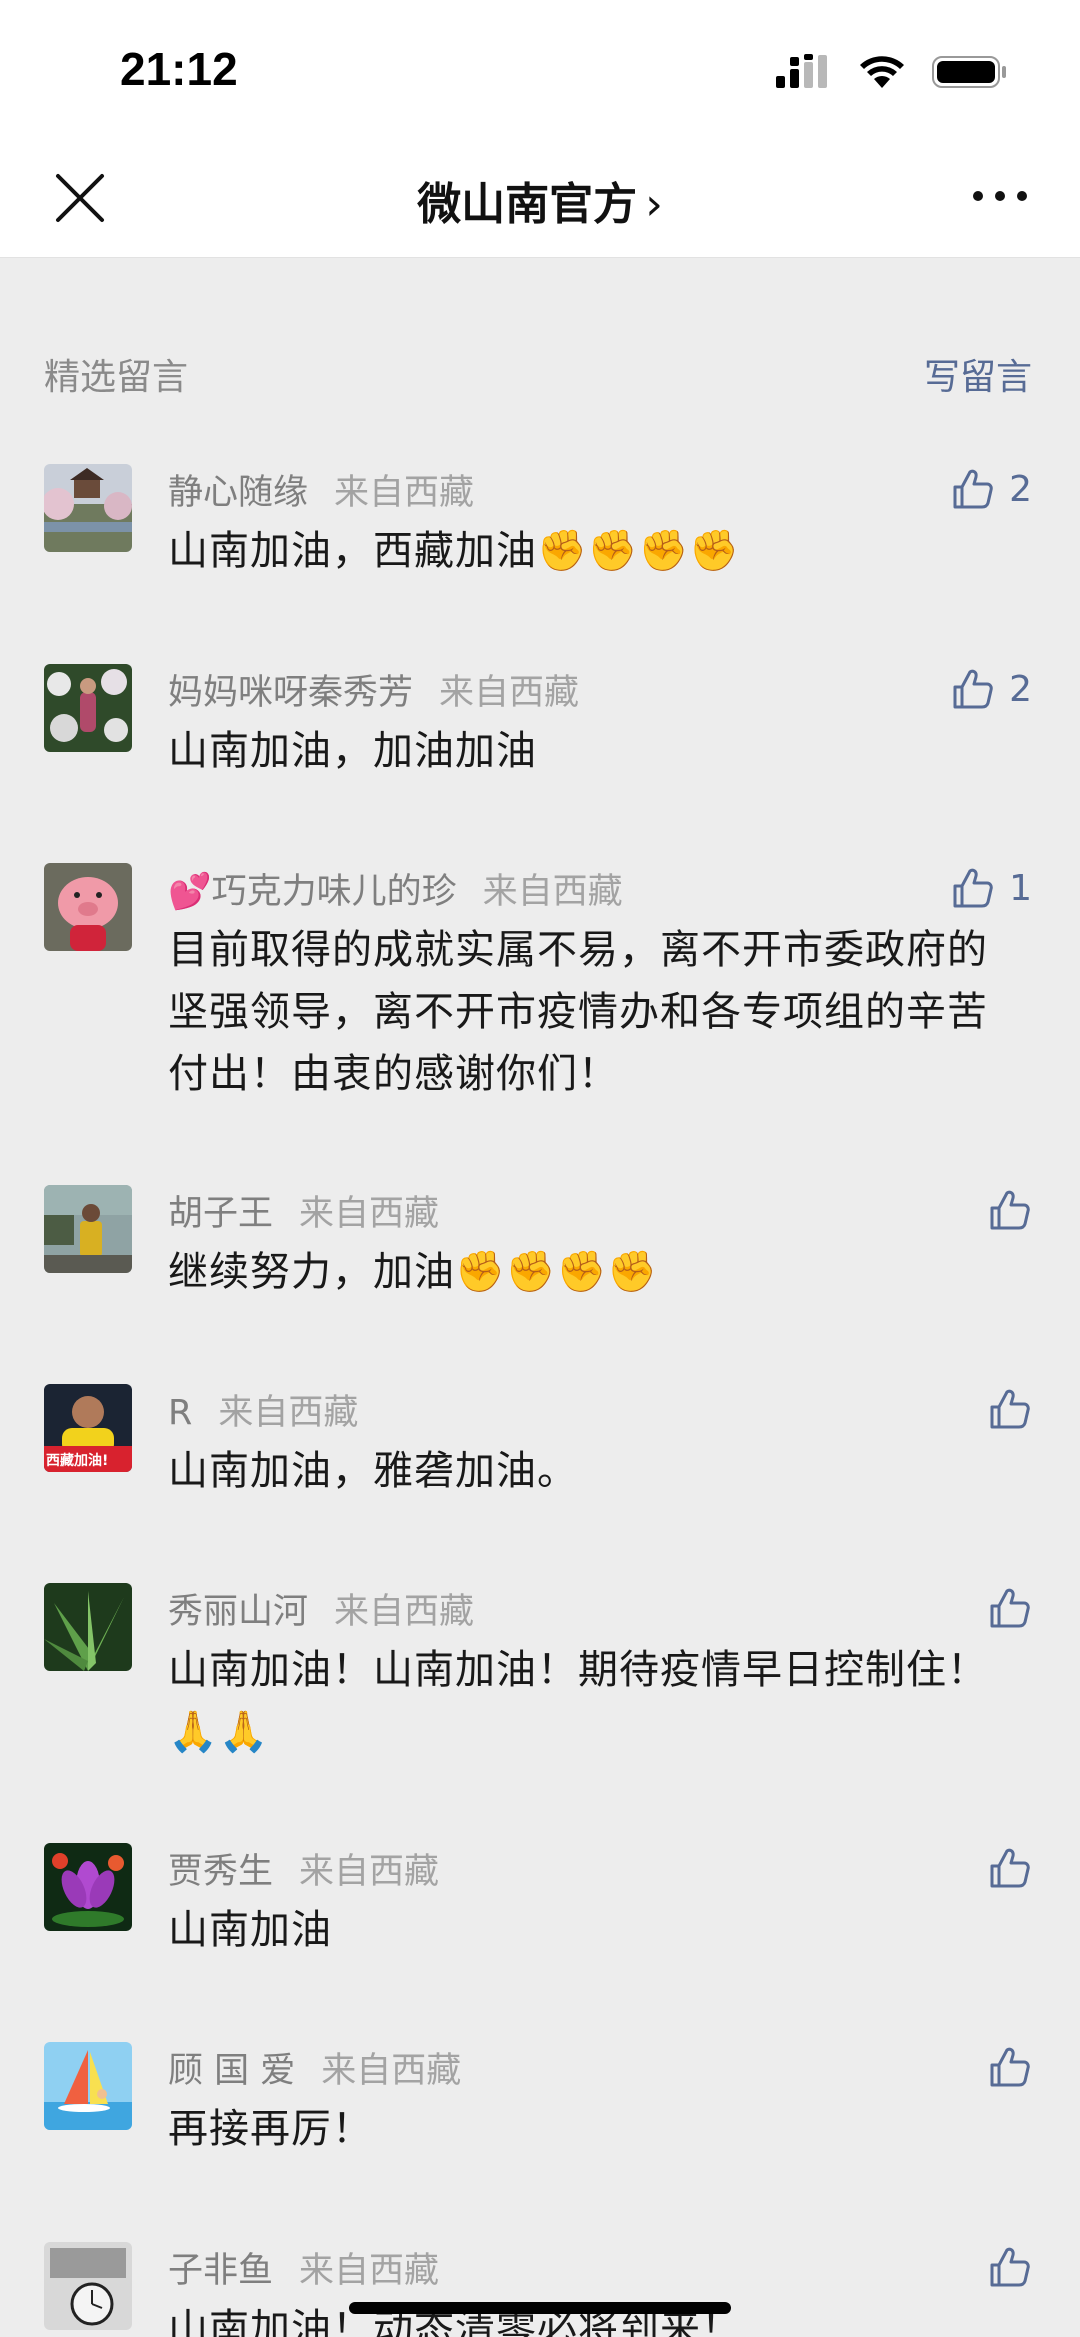 The image size is (1080, 2337). Describe the element at coordinates (540, 2308) in the screenshot. I see `home-indicator` at that location.